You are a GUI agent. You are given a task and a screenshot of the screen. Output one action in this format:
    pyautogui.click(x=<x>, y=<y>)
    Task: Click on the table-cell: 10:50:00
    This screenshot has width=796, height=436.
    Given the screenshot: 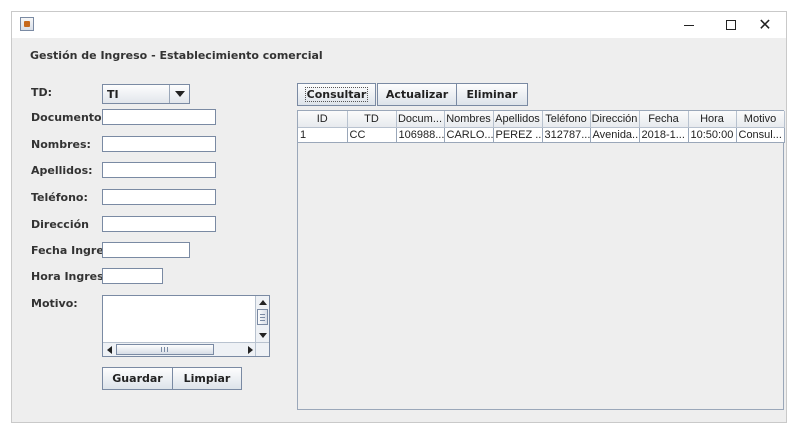 What is the action you would take?
    pyautogui.click(x=712, y=135)
    